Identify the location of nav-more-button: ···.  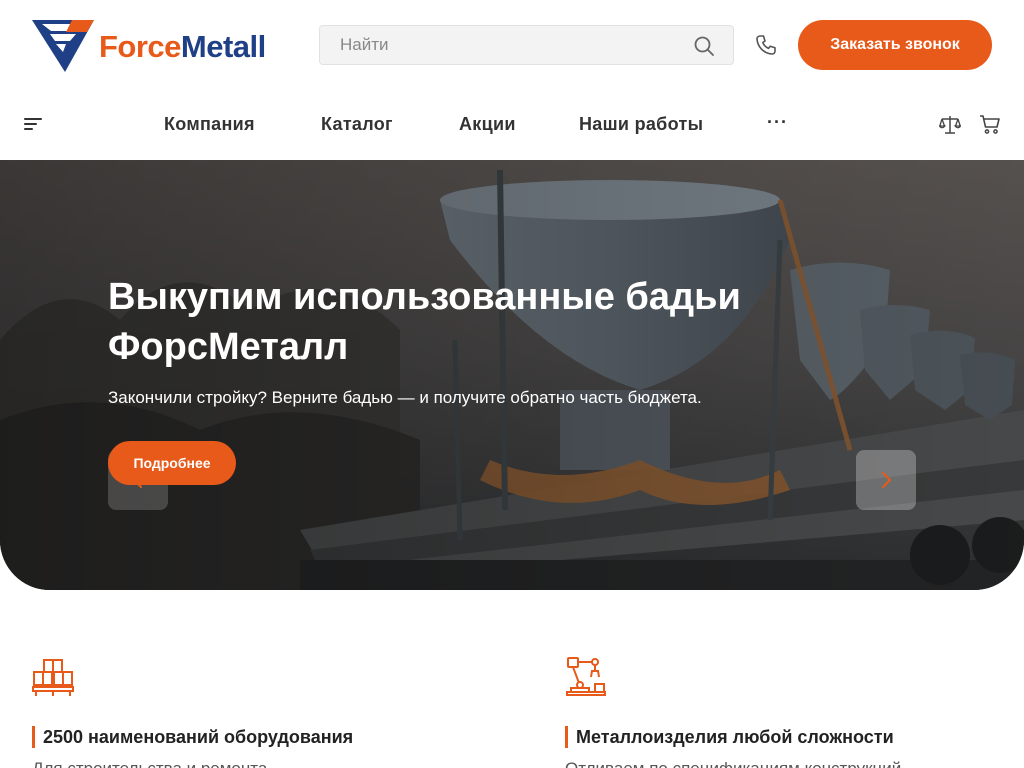
(777, 122).